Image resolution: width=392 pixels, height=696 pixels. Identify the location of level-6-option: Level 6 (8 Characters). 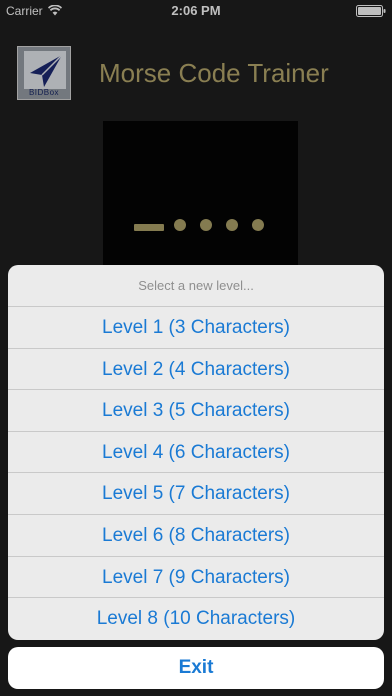
(196, 536).